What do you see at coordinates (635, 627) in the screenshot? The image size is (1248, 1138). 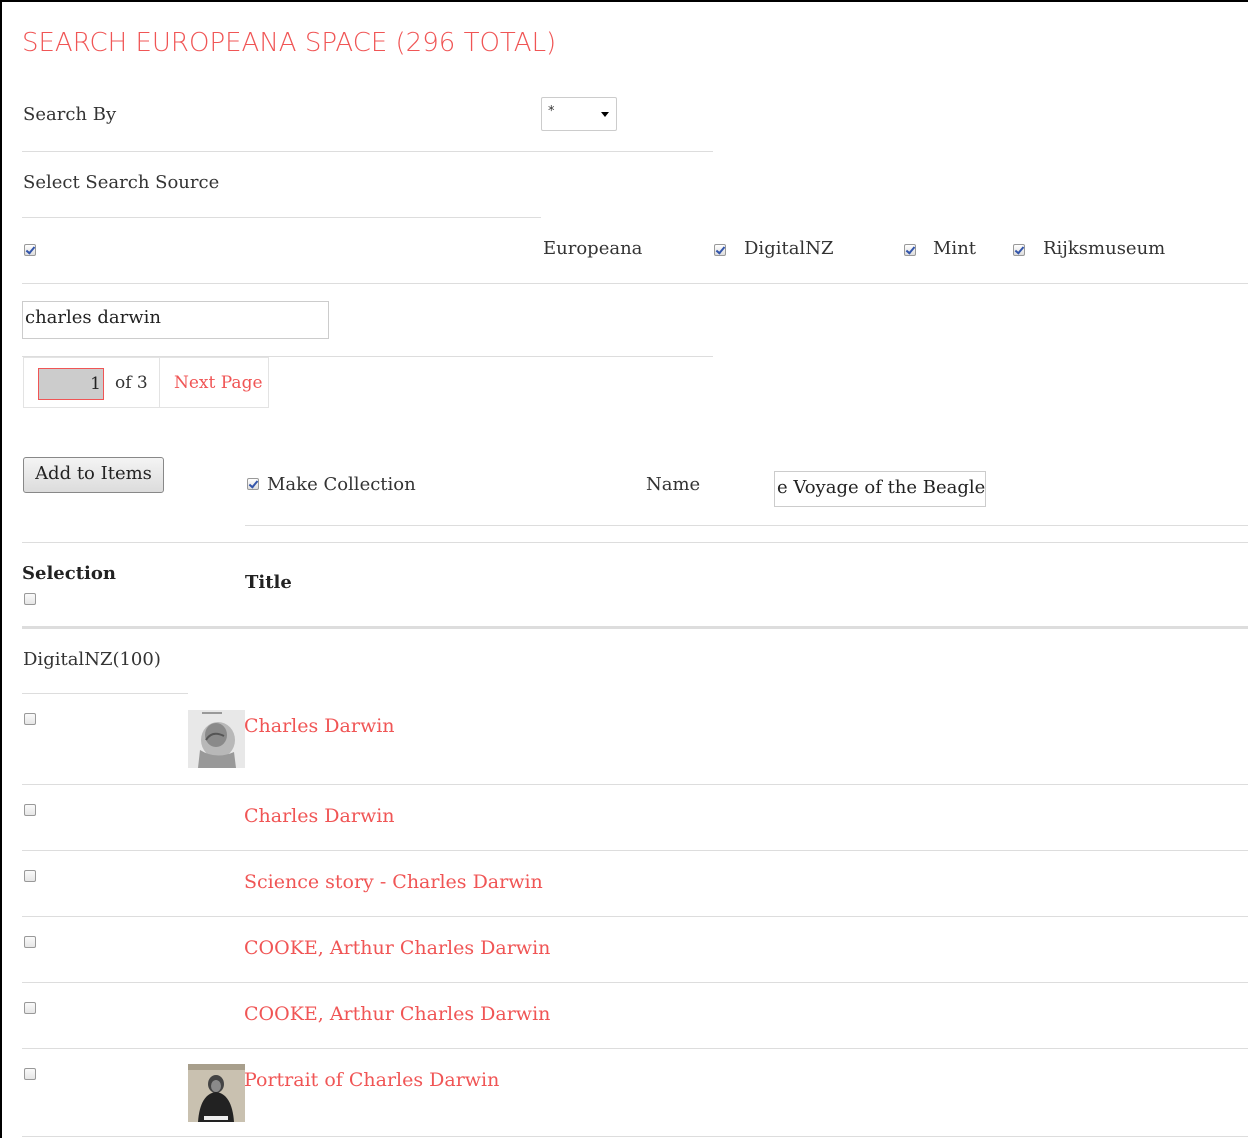 I see `header-divider` at bounding box center [635, 627].